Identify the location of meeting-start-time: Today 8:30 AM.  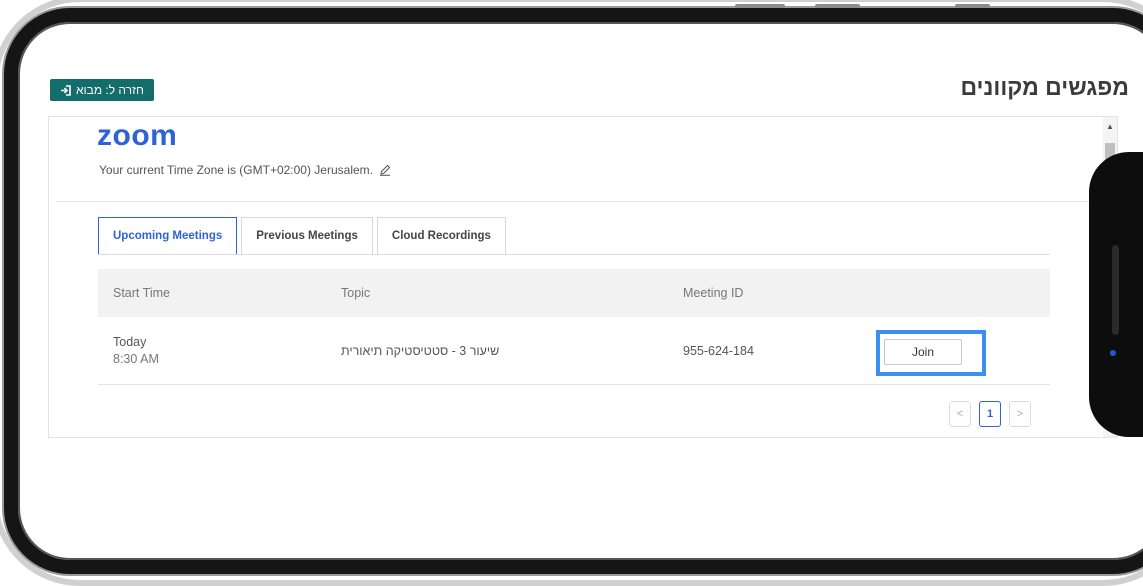
(212, 350).